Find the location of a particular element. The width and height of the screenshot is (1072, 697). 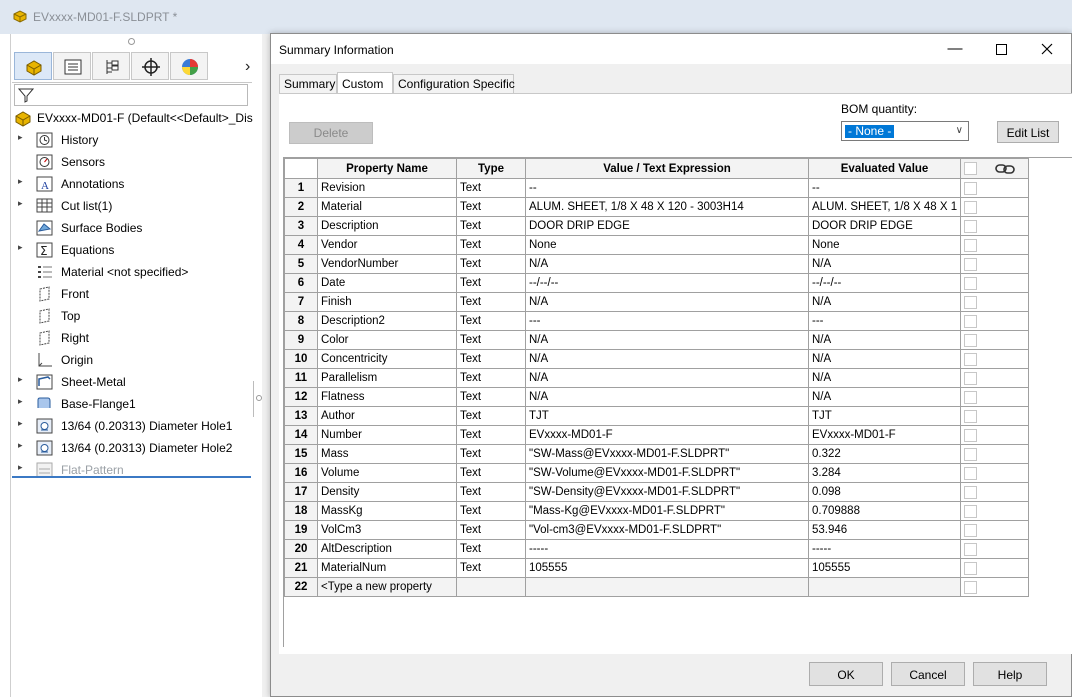

tab-custom: Custom is located at coordinates (365, 83).